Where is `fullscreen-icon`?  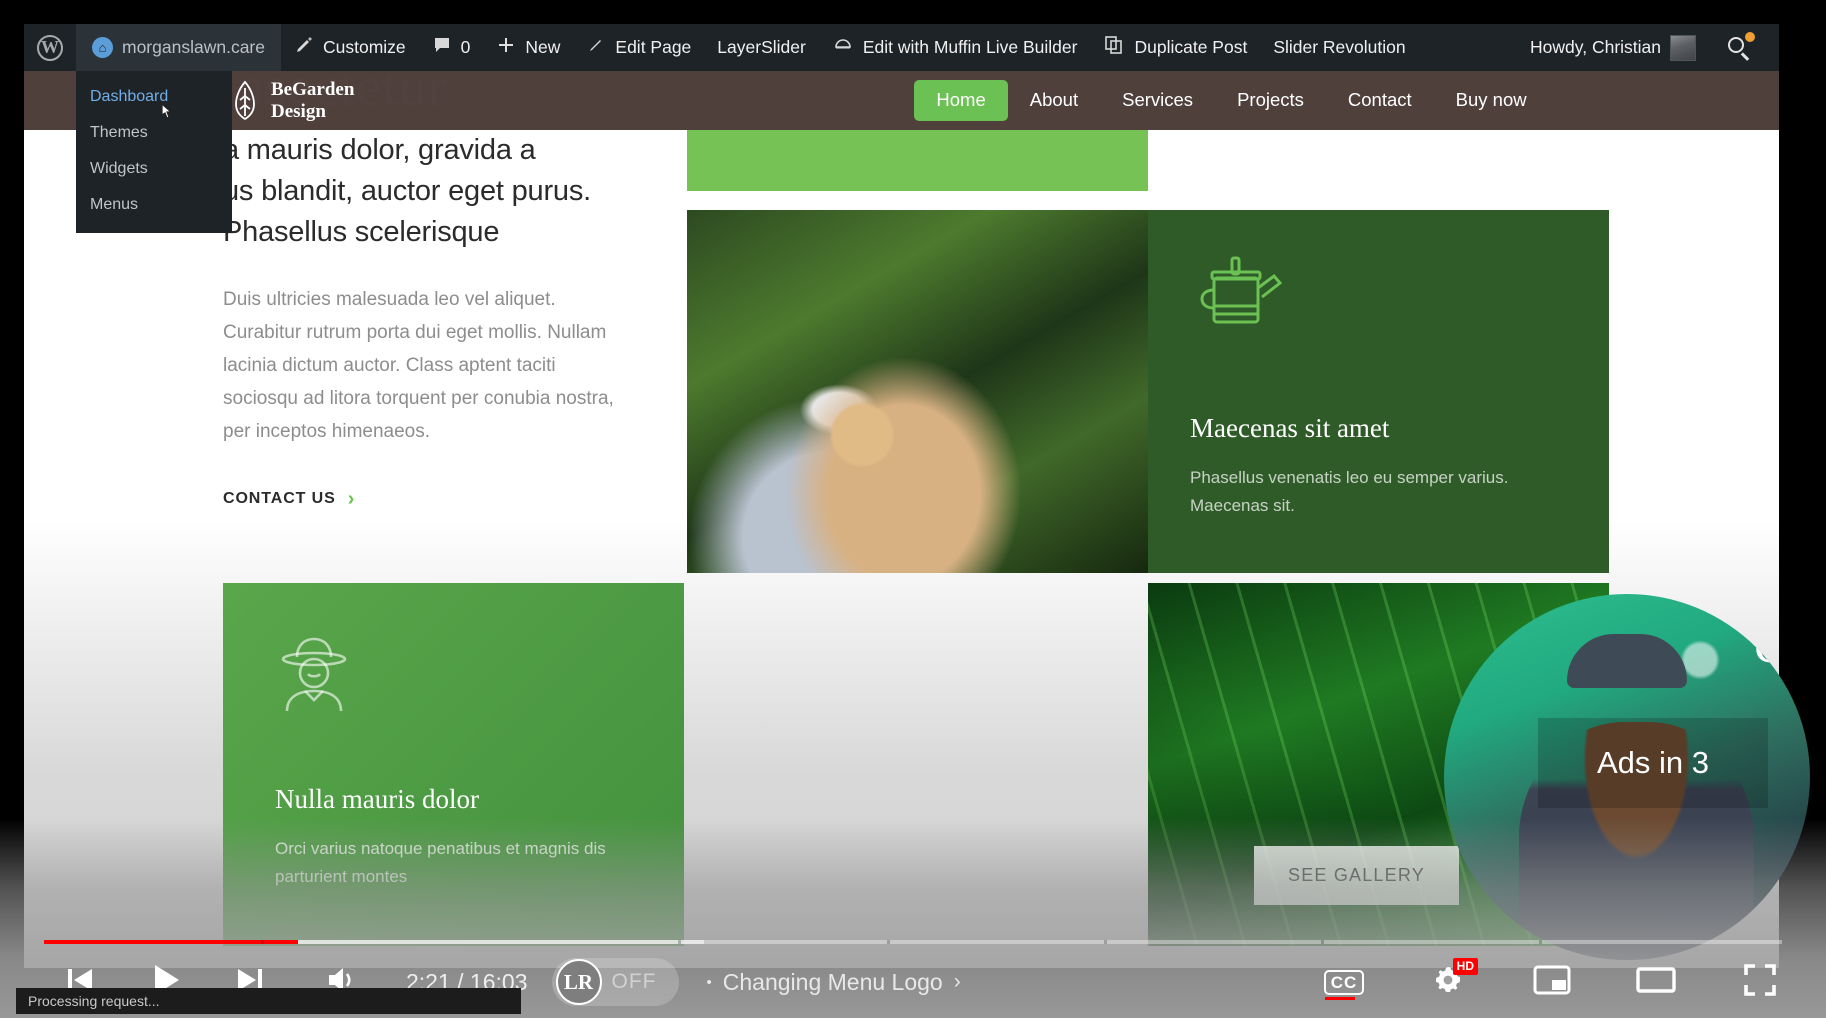
fullscreen-icon is located at coordinates (1760, 982).